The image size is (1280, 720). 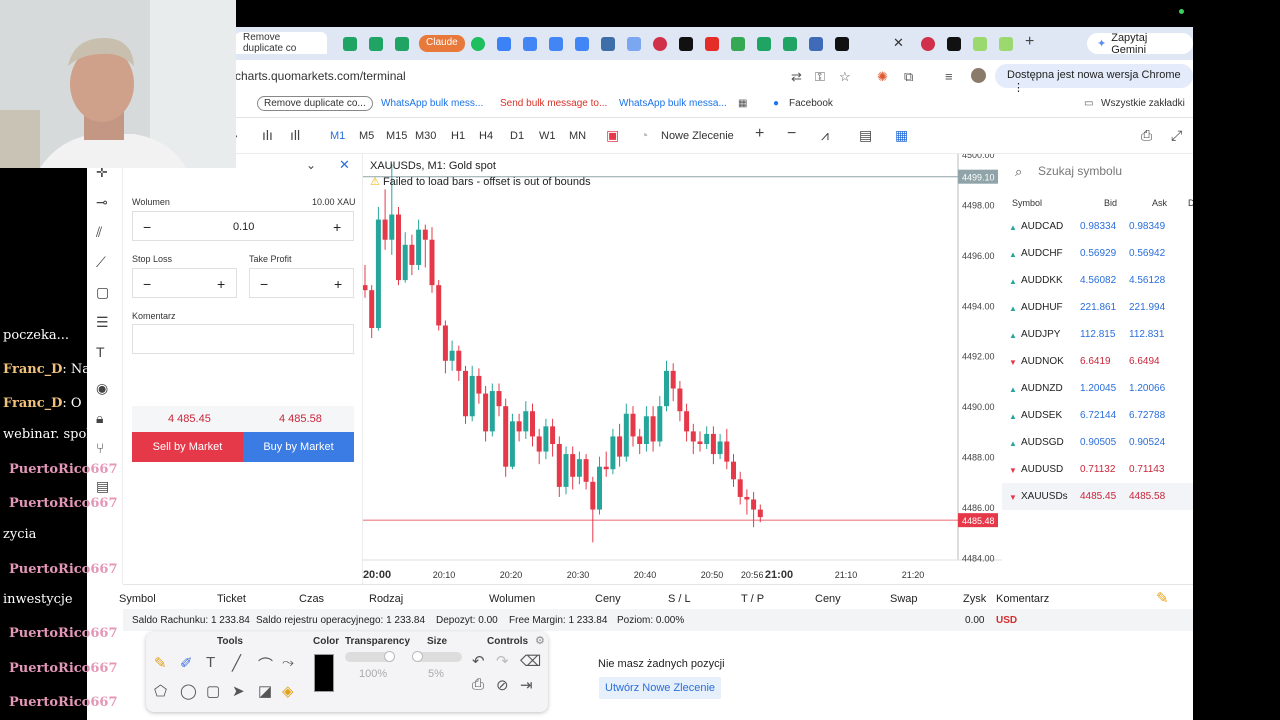 I want to click on rectangle-icon: ▢, so click(x=102, y=292).